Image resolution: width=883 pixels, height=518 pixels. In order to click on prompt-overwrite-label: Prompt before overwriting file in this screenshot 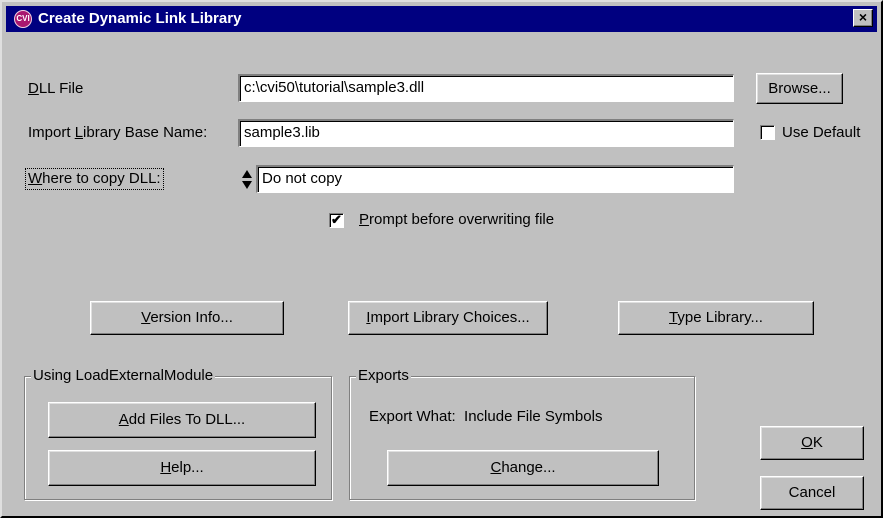, I will do `click(456, 220)`.